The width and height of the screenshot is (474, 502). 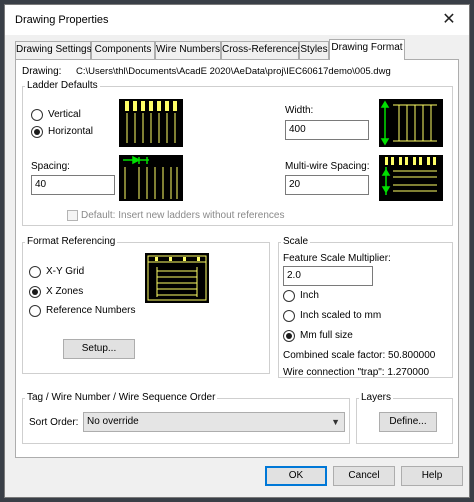 I want to click on vertical-radio, so click(x=37, y=115).